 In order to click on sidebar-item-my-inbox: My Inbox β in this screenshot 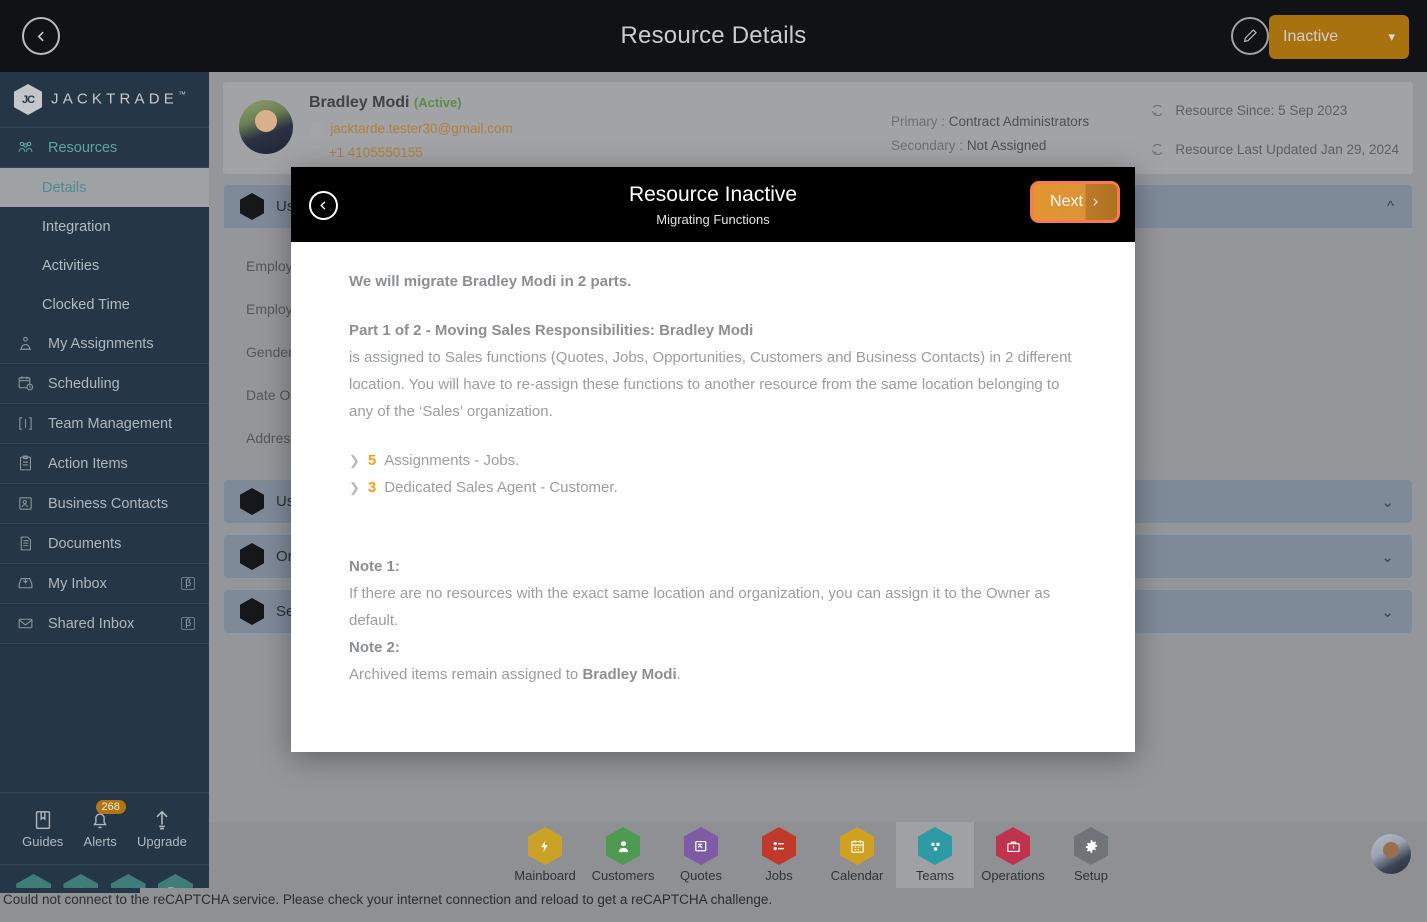, I will do `click(104, 584)`.